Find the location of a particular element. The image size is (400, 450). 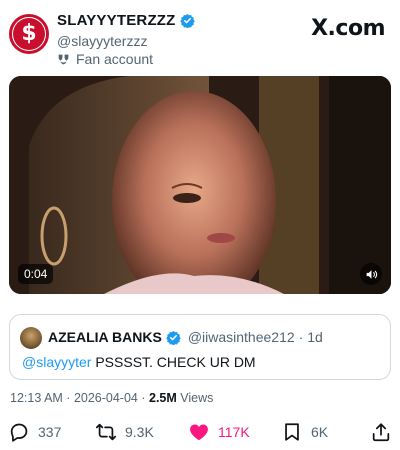

quoted-display-name: AZEALIA BANKS is located at coordinates (105, 337).